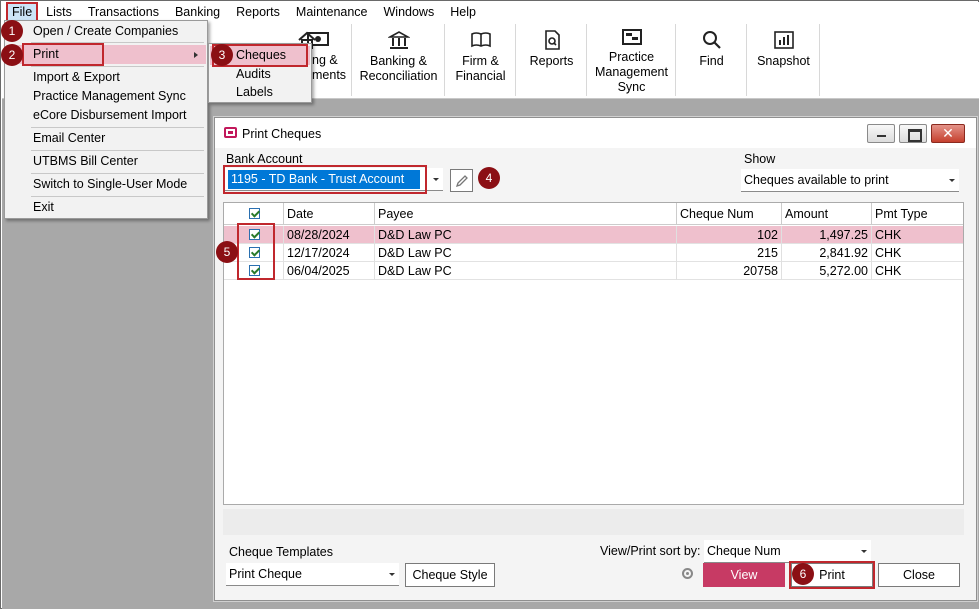 The width and height of the screenshot is (979, 609). Describe the element at coordinates (254, 213) in the screenshot. I see `select-all-checkbox` at that location.